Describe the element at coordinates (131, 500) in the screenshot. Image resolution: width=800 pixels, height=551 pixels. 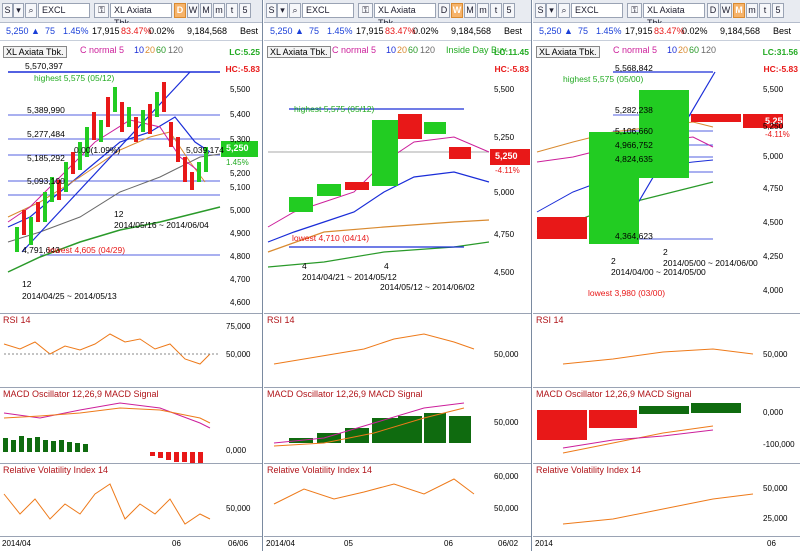
I see `rvi-panel: Relative Volatility Index 14 50,000` at that location.